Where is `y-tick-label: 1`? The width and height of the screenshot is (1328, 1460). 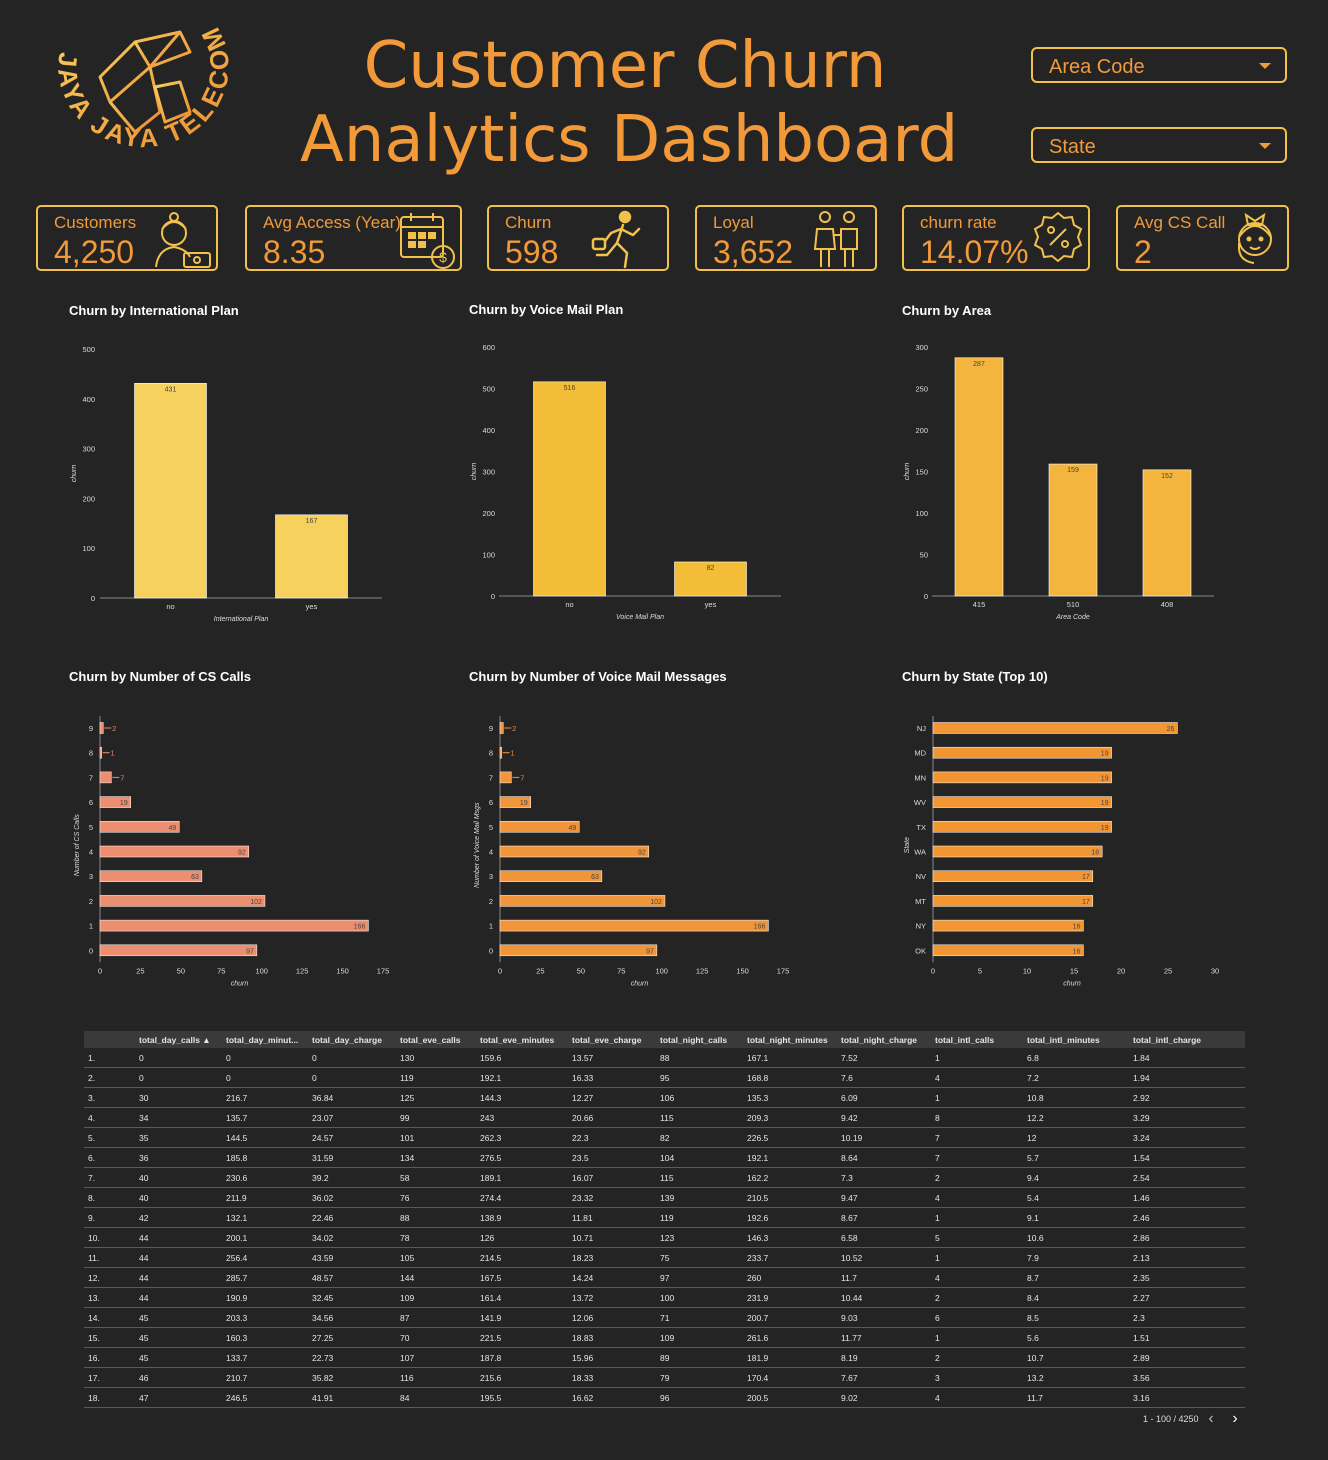
y-tick-label: 1 is located at coordinates (91, 926).